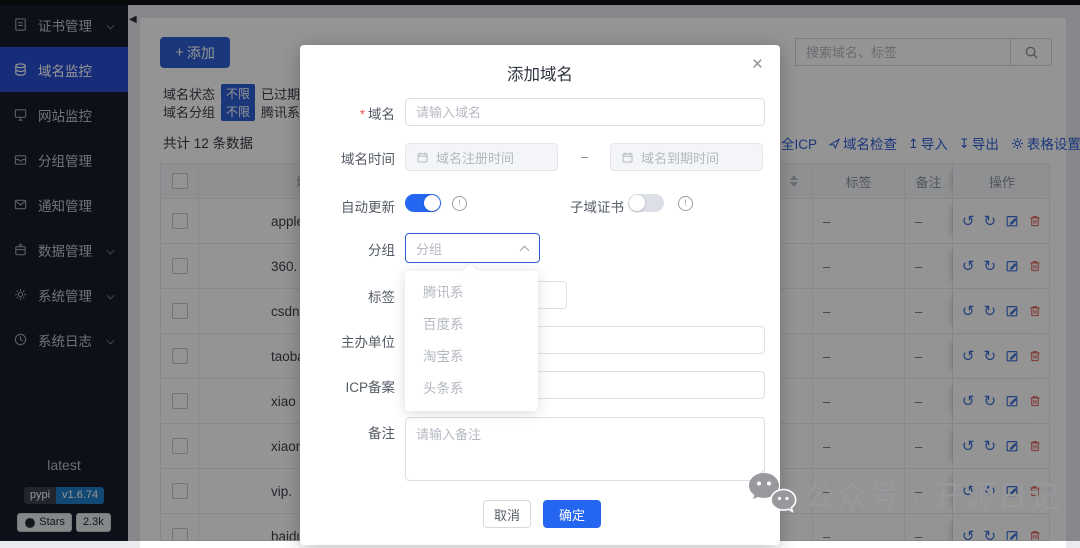  Describe the element at coordinates (368, 207) in the screenshot. I see `field-label-auto-update: 自动更新` at that location.